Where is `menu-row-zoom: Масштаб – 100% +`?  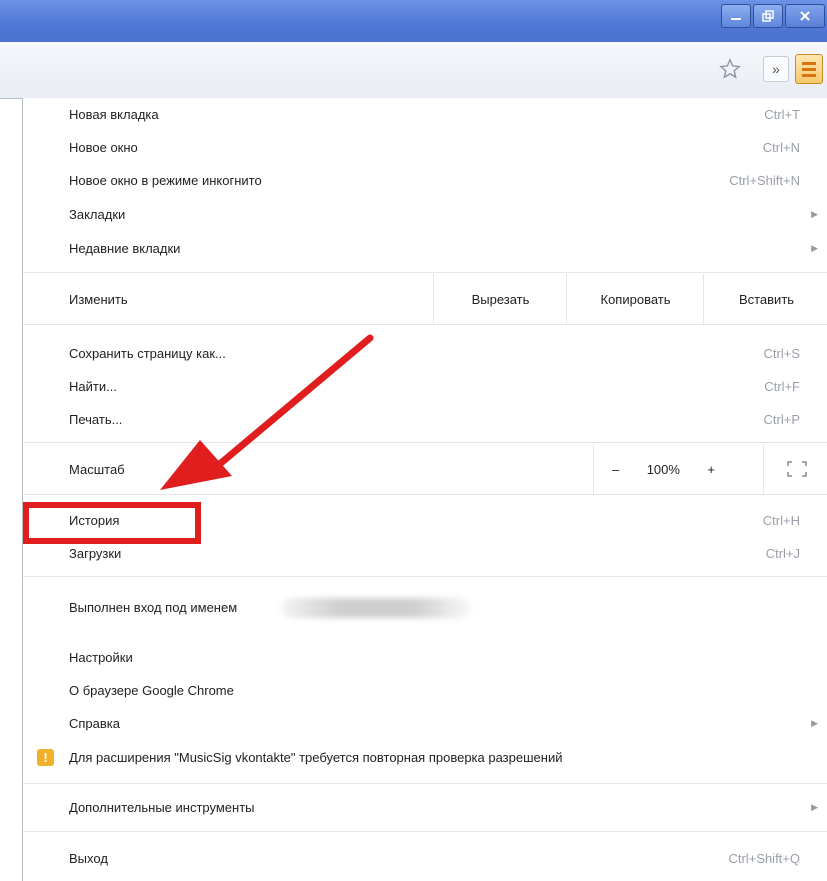 menu-row-zoom: Масштаб – 100% + is located at coordinates (425, 469).